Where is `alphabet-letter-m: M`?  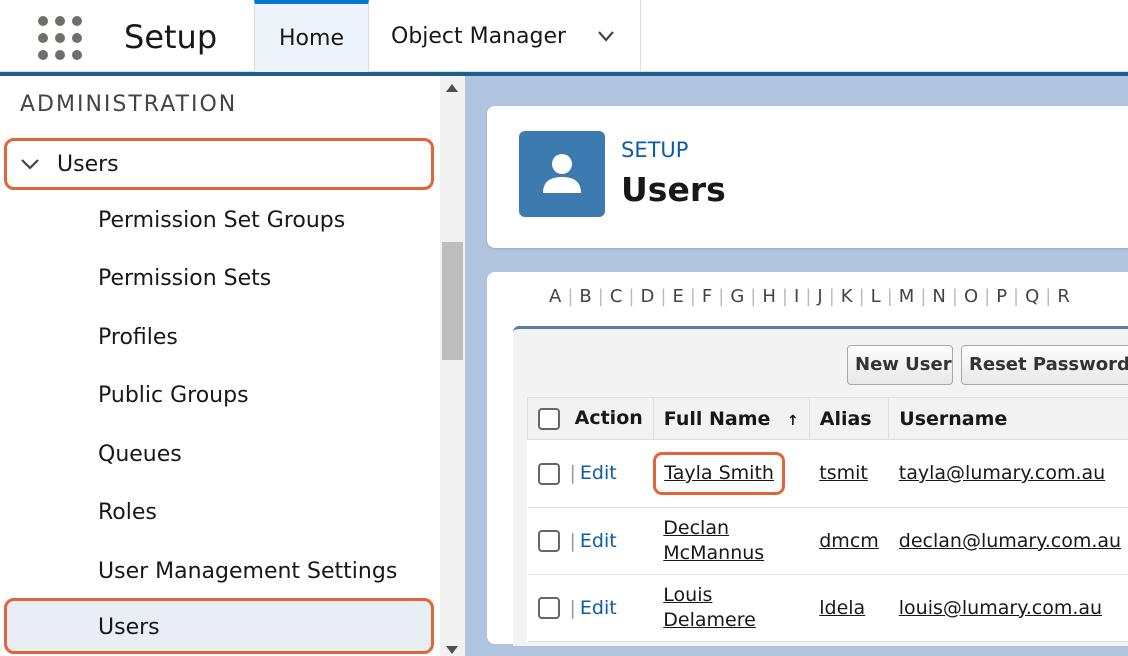 alphabet-letter-m: M is located at coordinates (907, 296).